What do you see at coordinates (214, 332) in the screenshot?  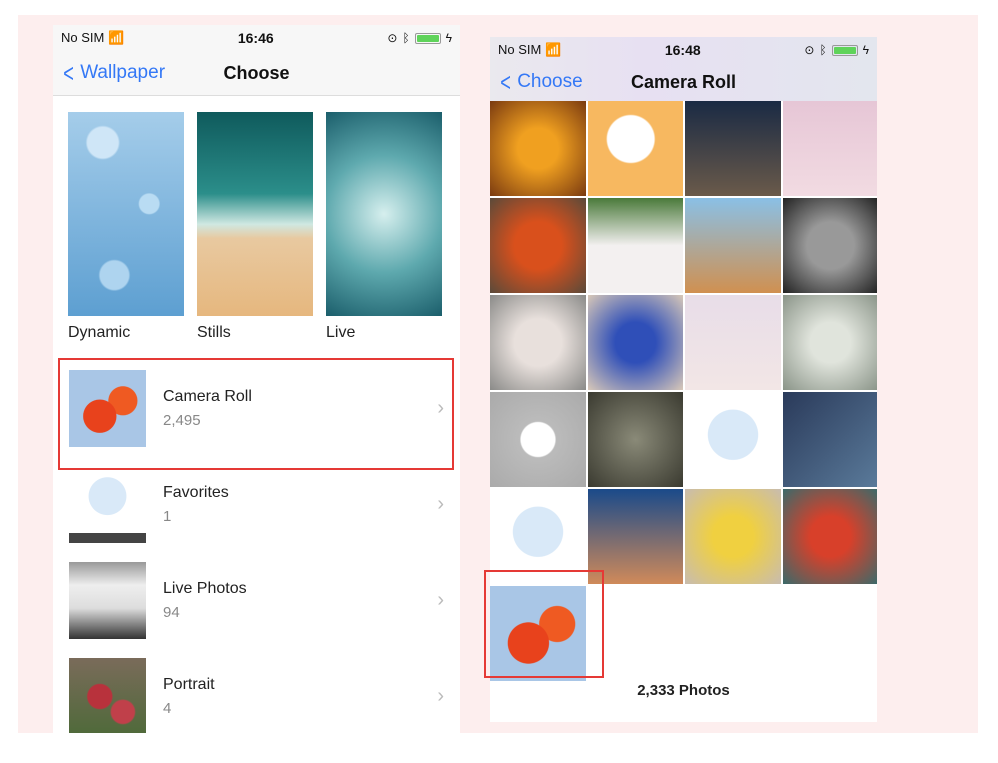 I see `category-label: Stills` at bounding box center [214, 332].